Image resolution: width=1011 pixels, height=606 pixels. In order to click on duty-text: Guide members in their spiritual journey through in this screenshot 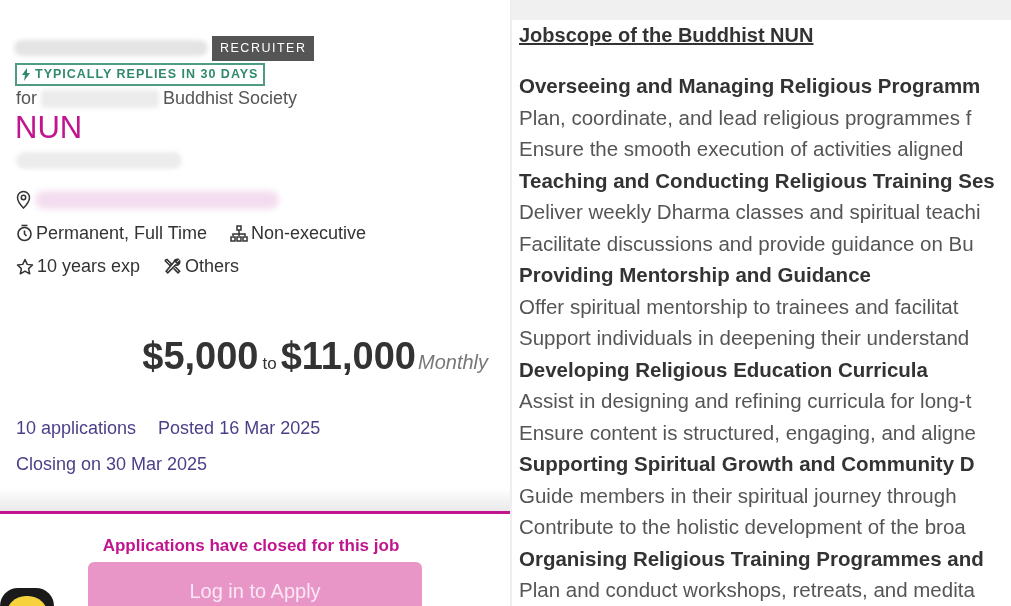, I will do `click(738, 495)`.